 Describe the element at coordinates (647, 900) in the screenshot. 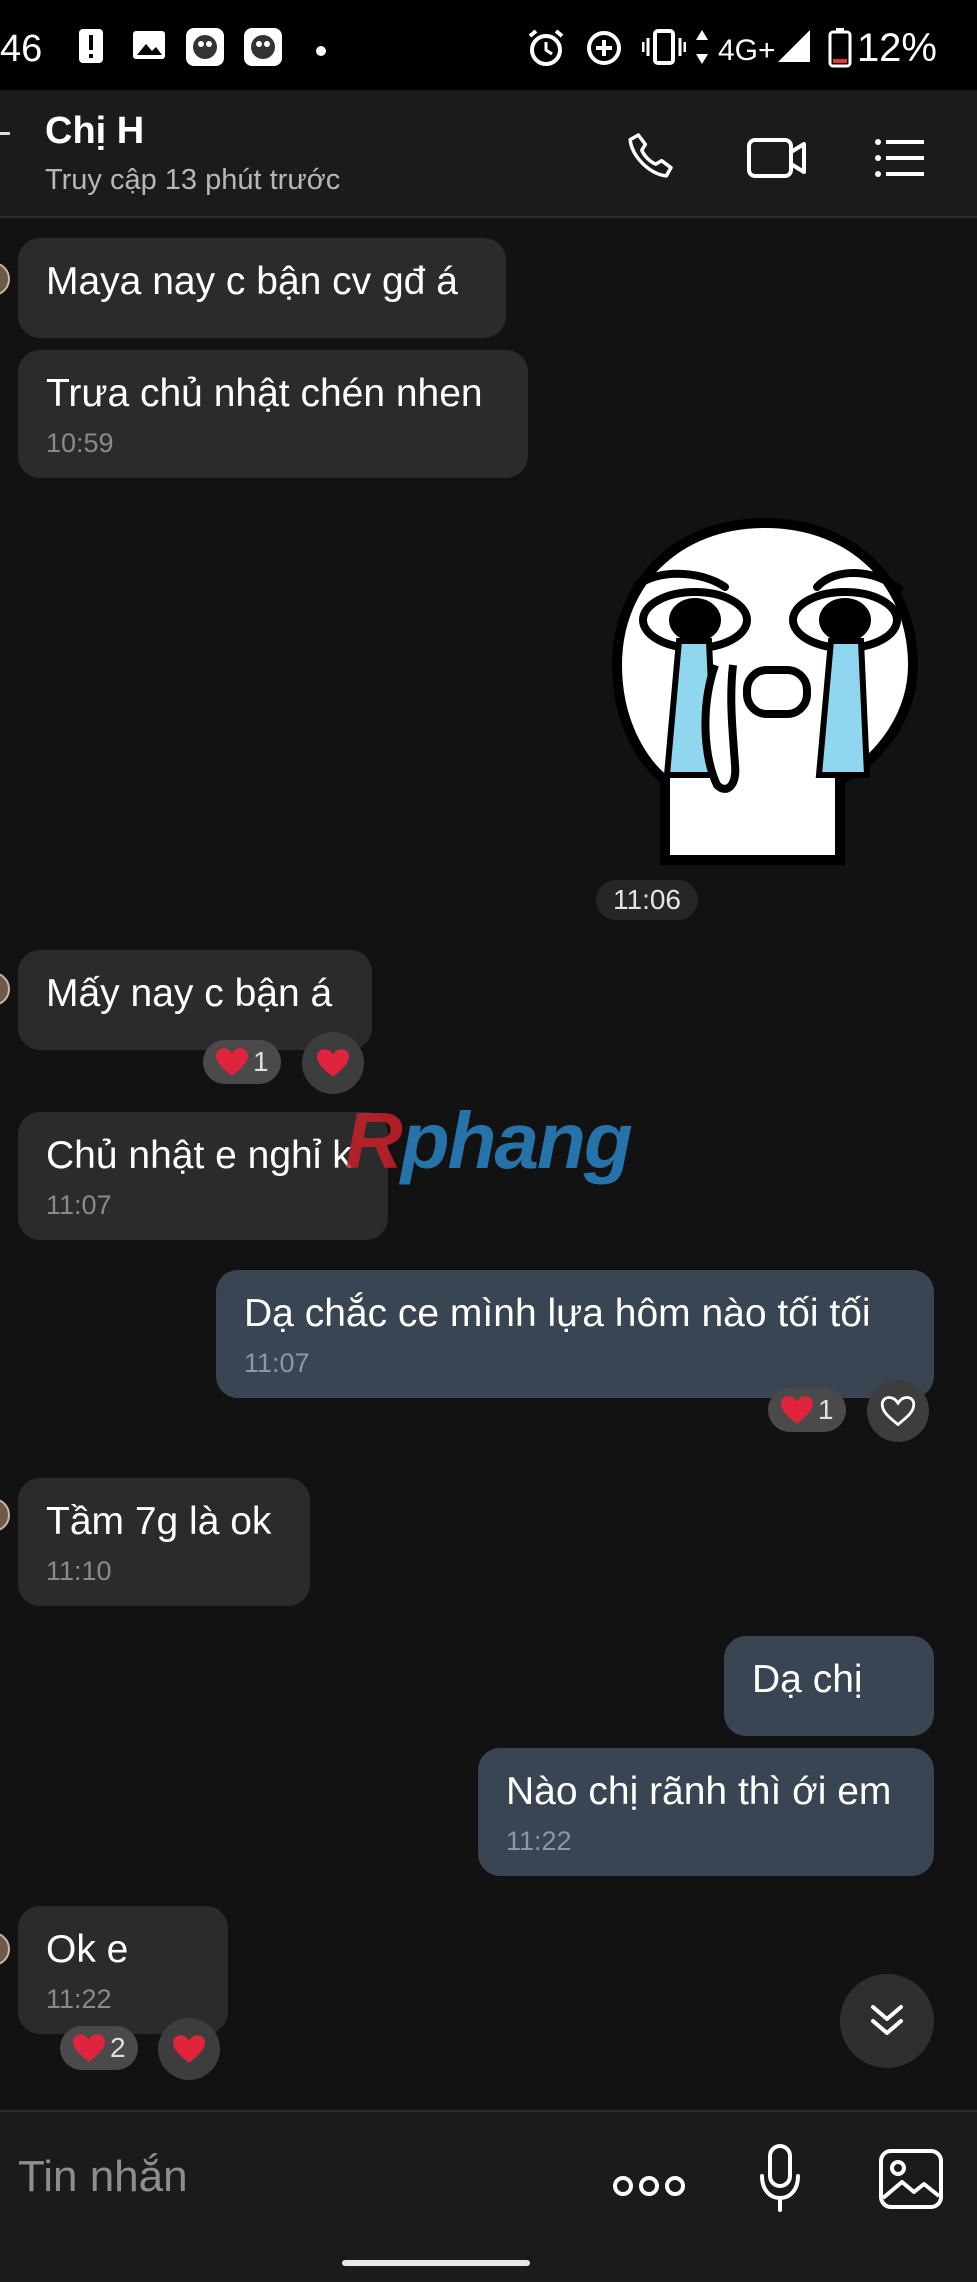

I see `sticker-time: 11:06` at that location.